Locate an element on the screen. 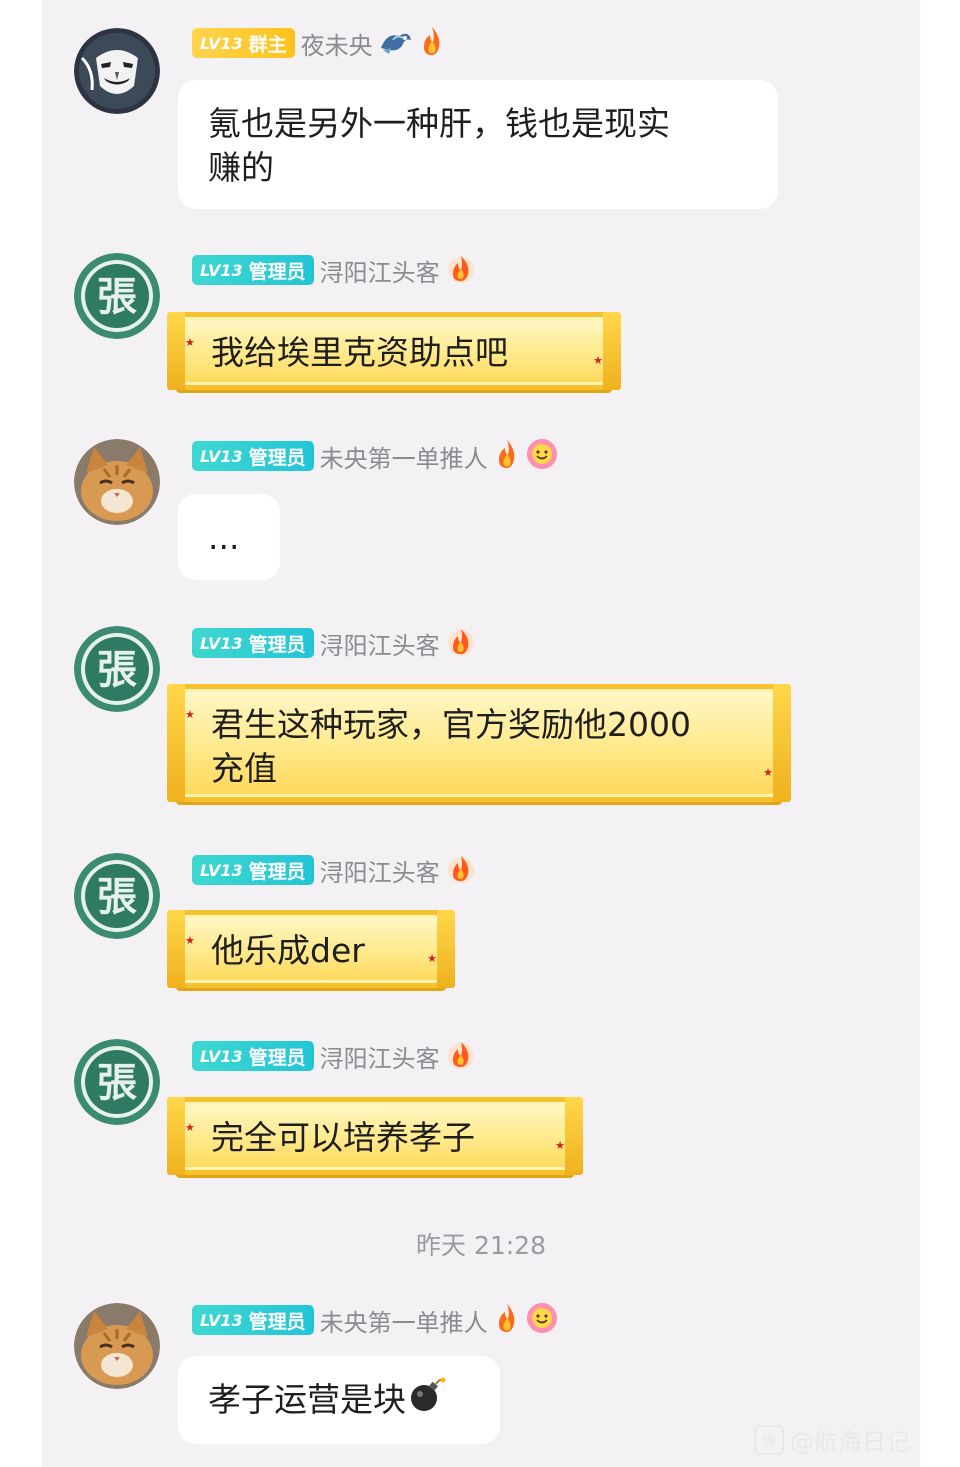  role-badge: LV13 群主 is located at coordinates (243, 43).